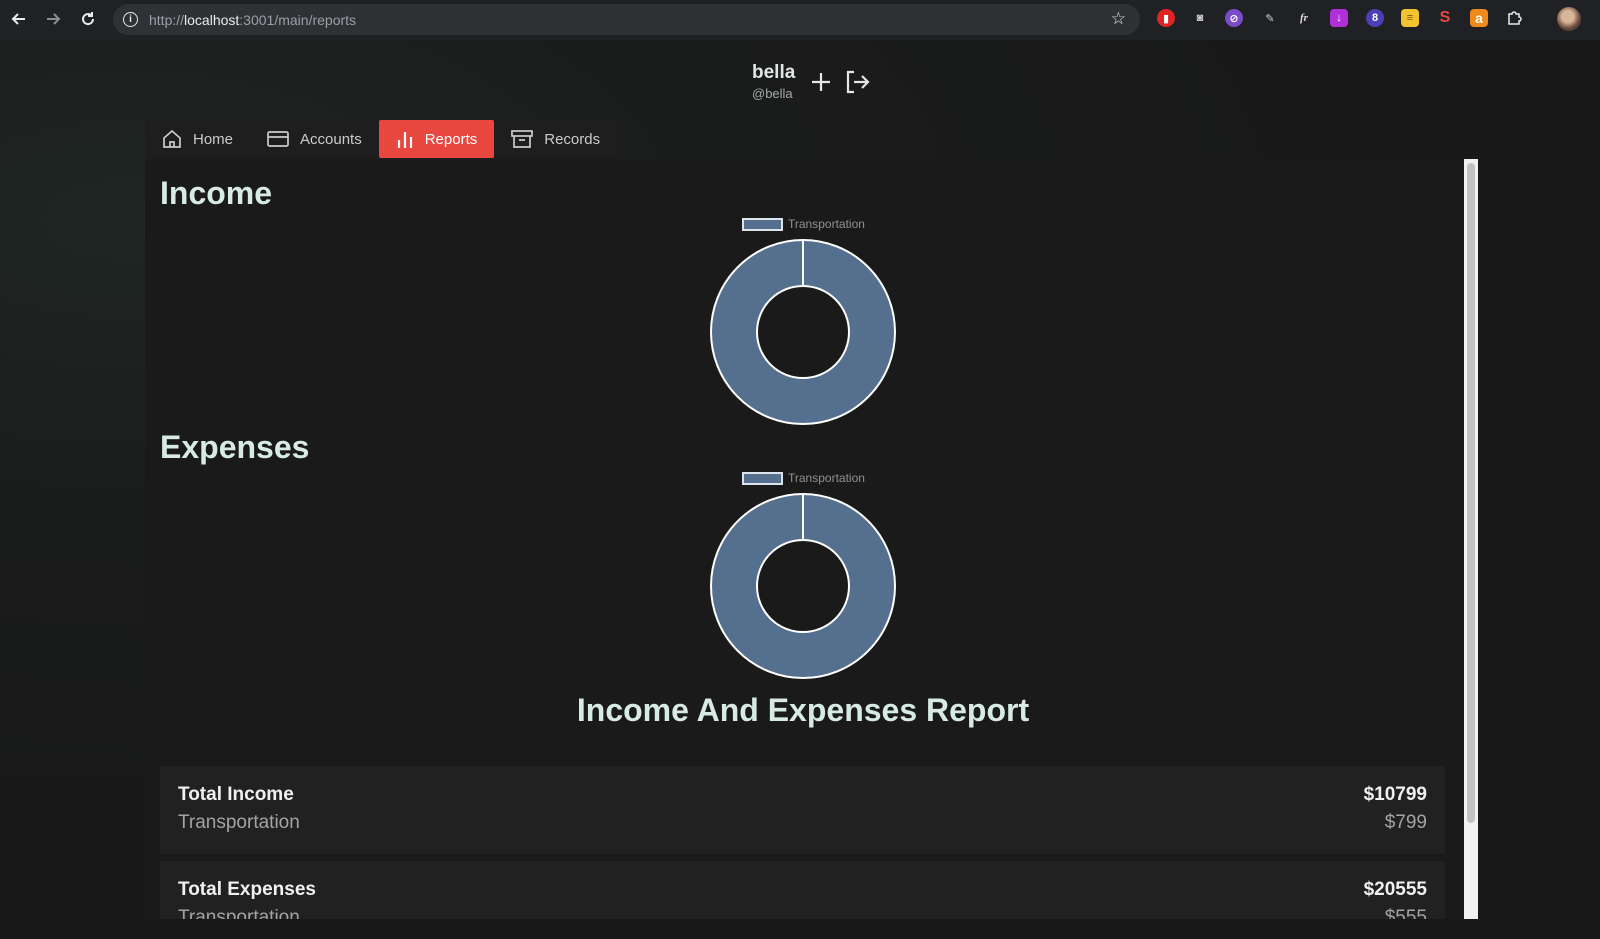  I want to click on add-icon, so click(821, 82).